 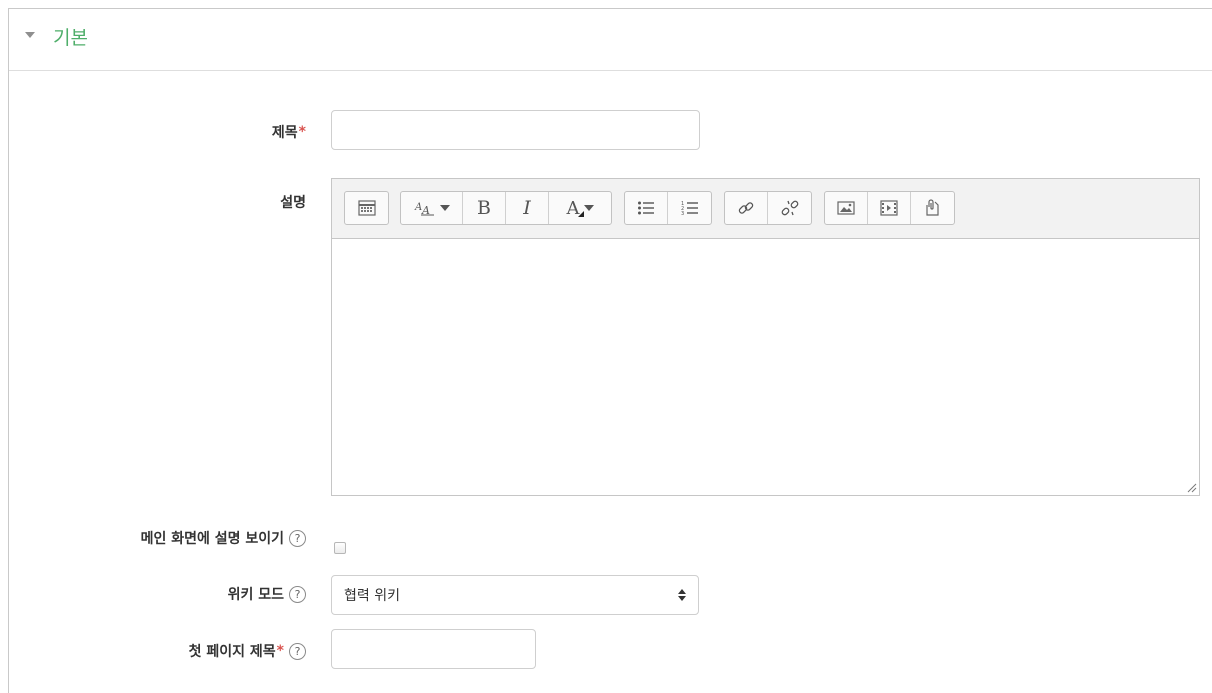 I want to click on description-label: 설명, so click(x=293, y=203).